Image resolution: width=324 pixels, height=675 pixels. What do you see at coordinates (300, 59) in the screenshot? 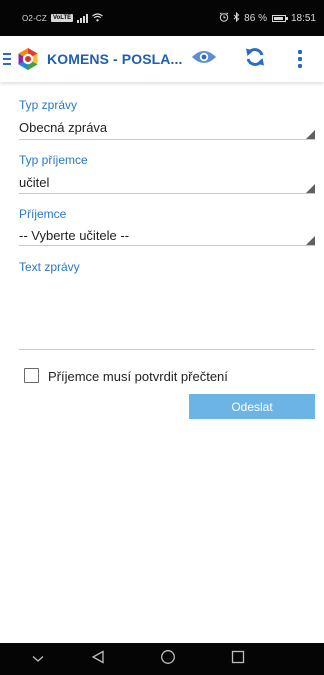
I see `overflow-menu-icon` at bounding box center [300, 59].